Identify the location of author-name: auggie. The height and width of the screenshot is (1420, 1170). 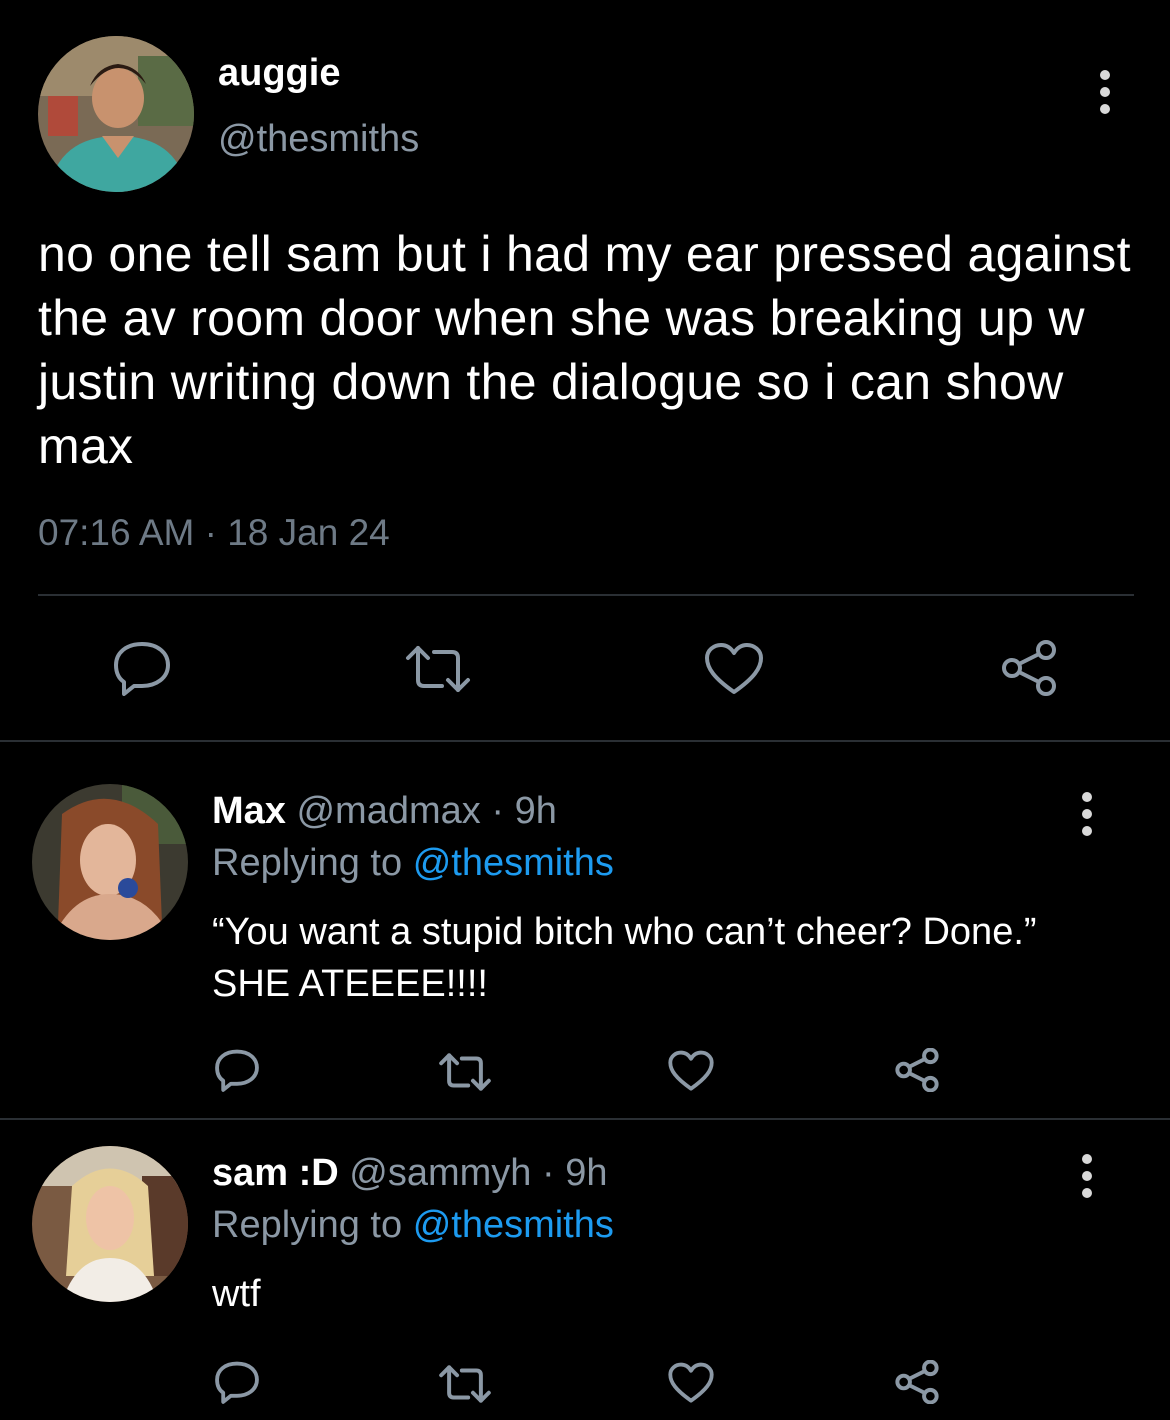
(279, 73).